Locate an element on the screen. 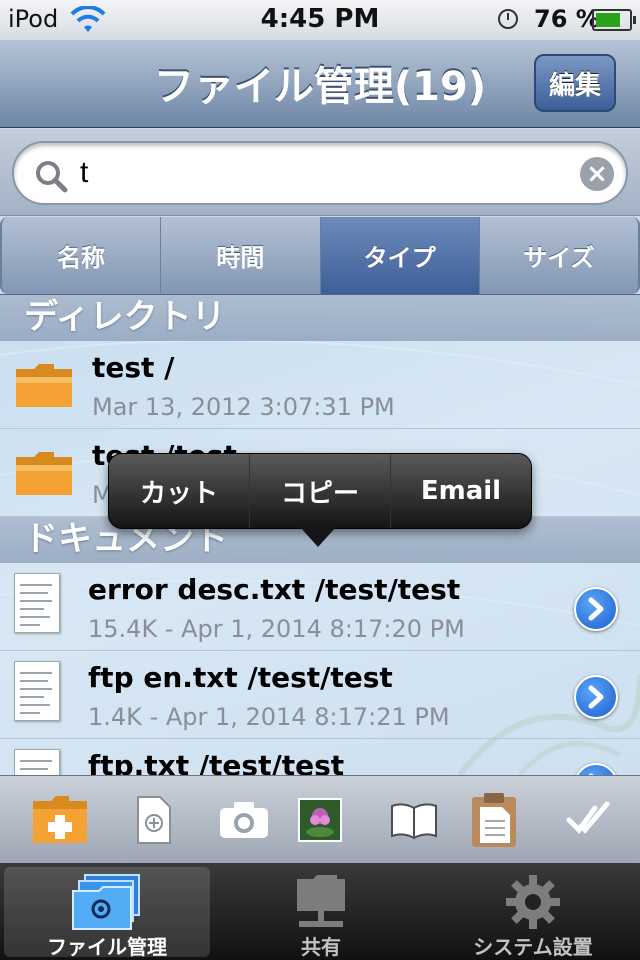 The image size is (640, 960). tab-file-manager: ファイル管理 is located at coordinates (107, 913).